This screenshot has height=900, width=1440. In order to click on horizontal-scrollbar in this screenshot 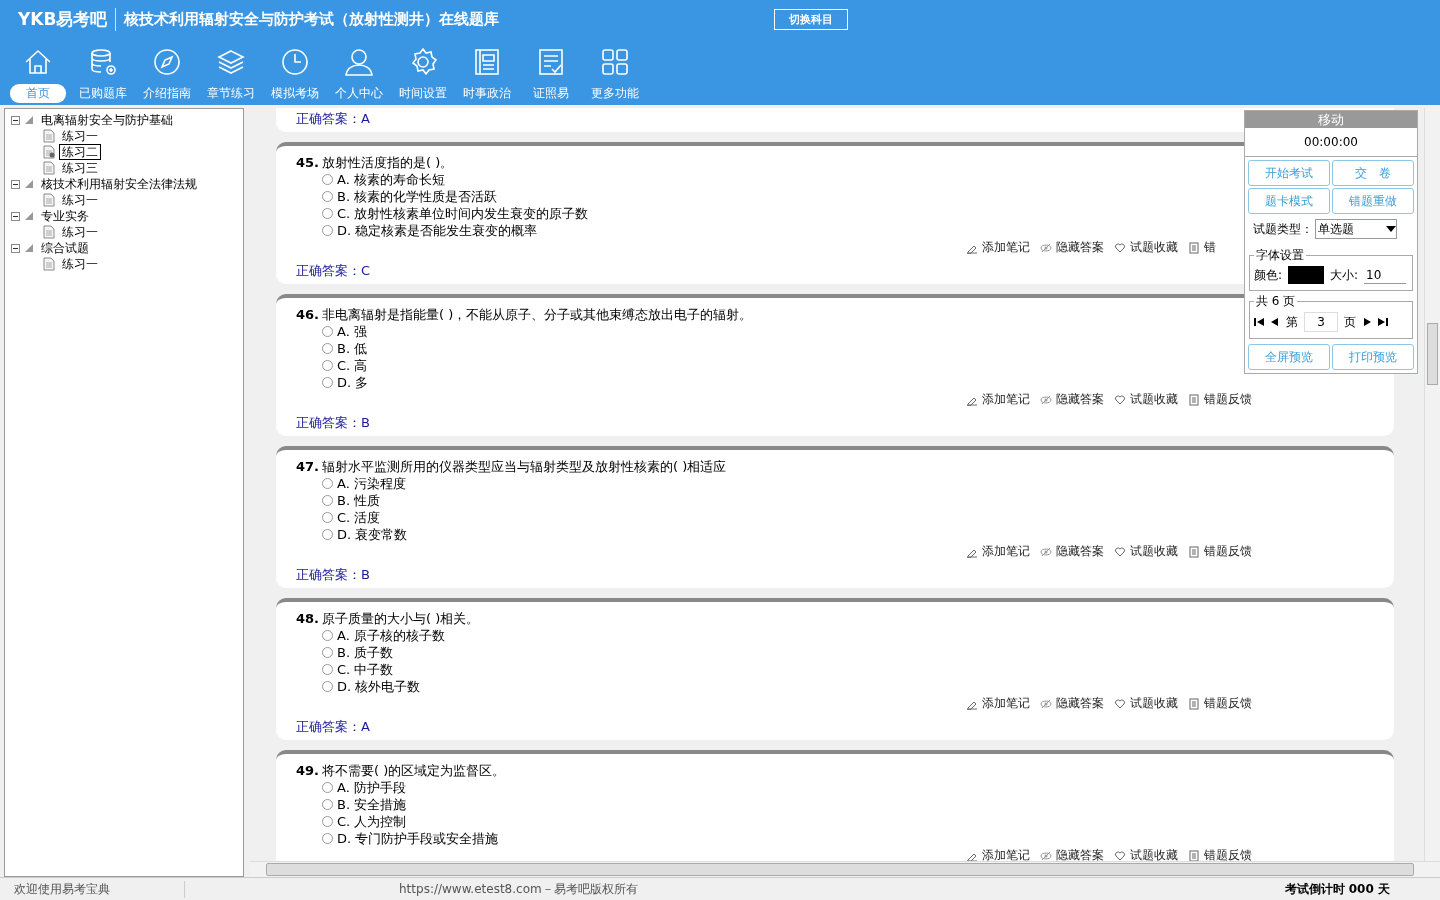, I will do `click(845, 869)`.